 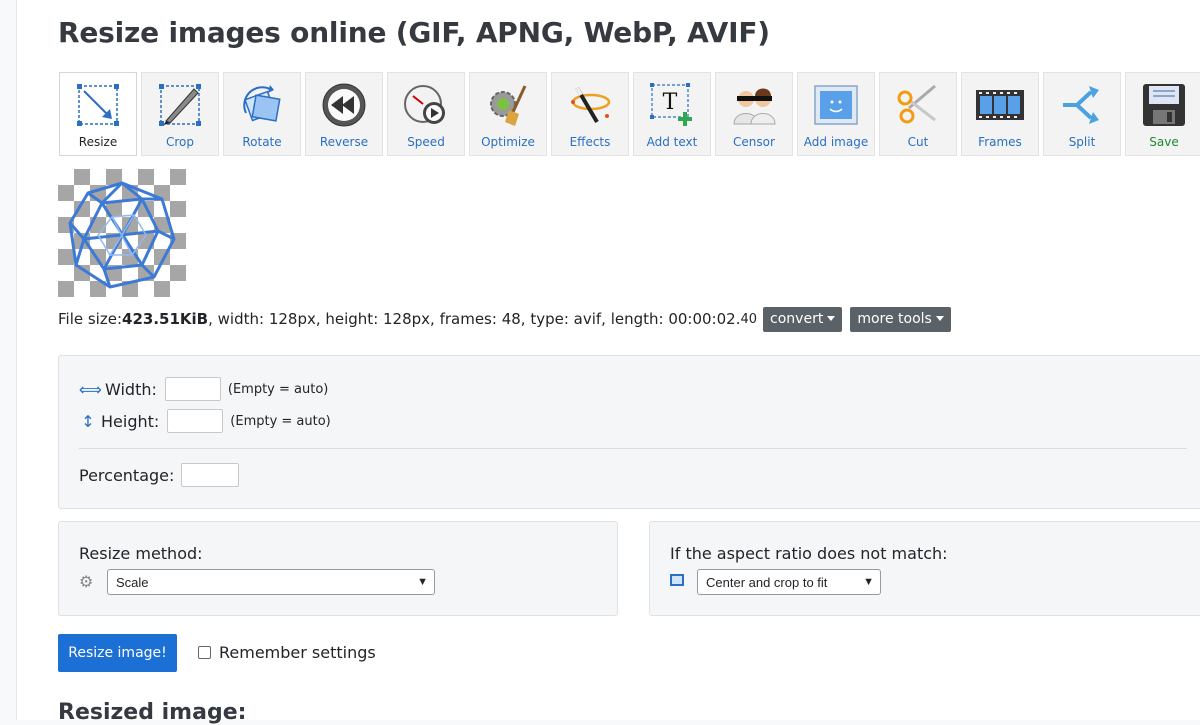 I want to click on height-row: ↕ Height: (Empty = auto), so click(x=205, y=421).